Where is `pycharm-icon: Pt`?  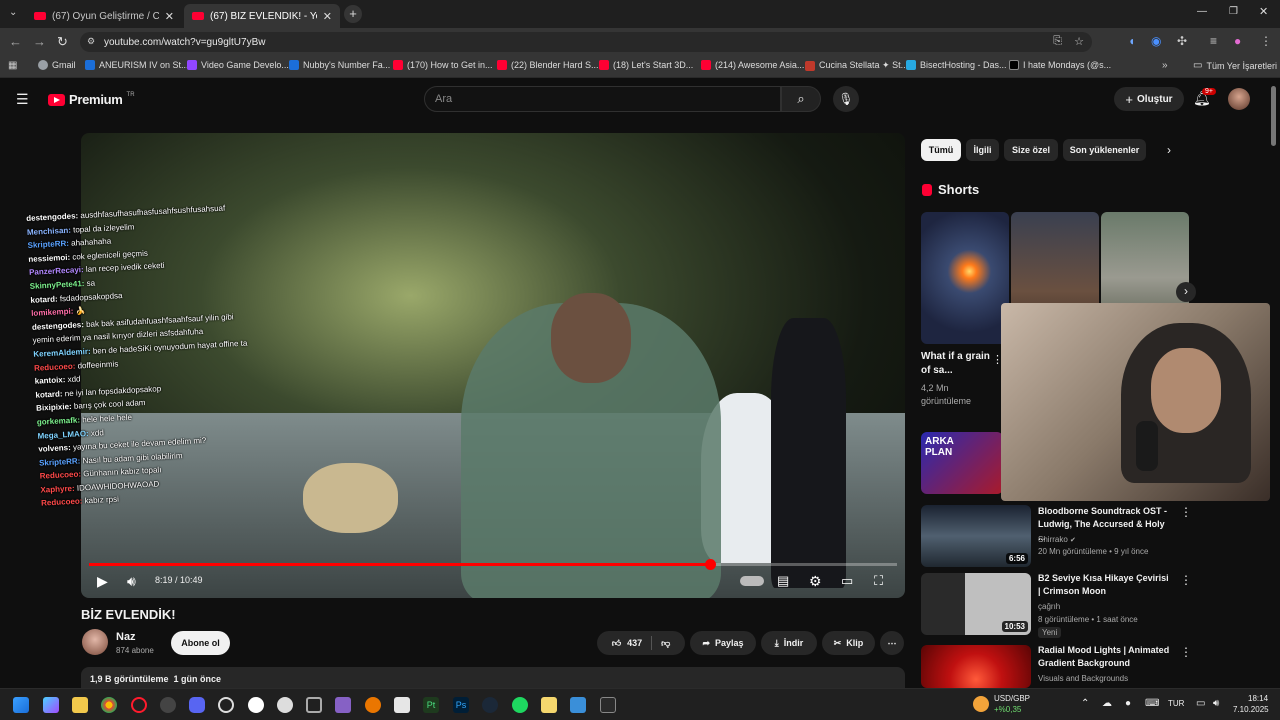
pycharm-icon: Pt is located at coordinates (431, 705).